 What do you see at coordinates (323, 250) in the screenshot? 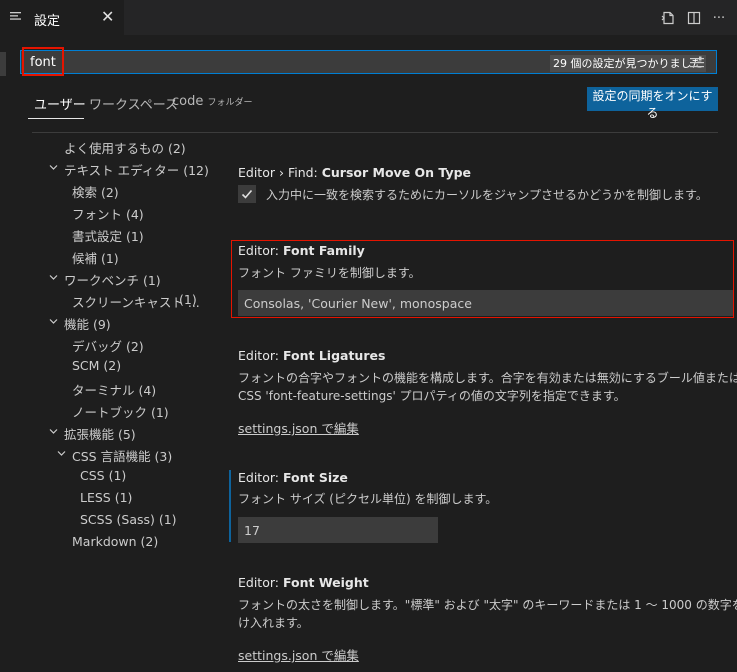
I see `setting-name: Font Family` at bounding box center [323, 250].